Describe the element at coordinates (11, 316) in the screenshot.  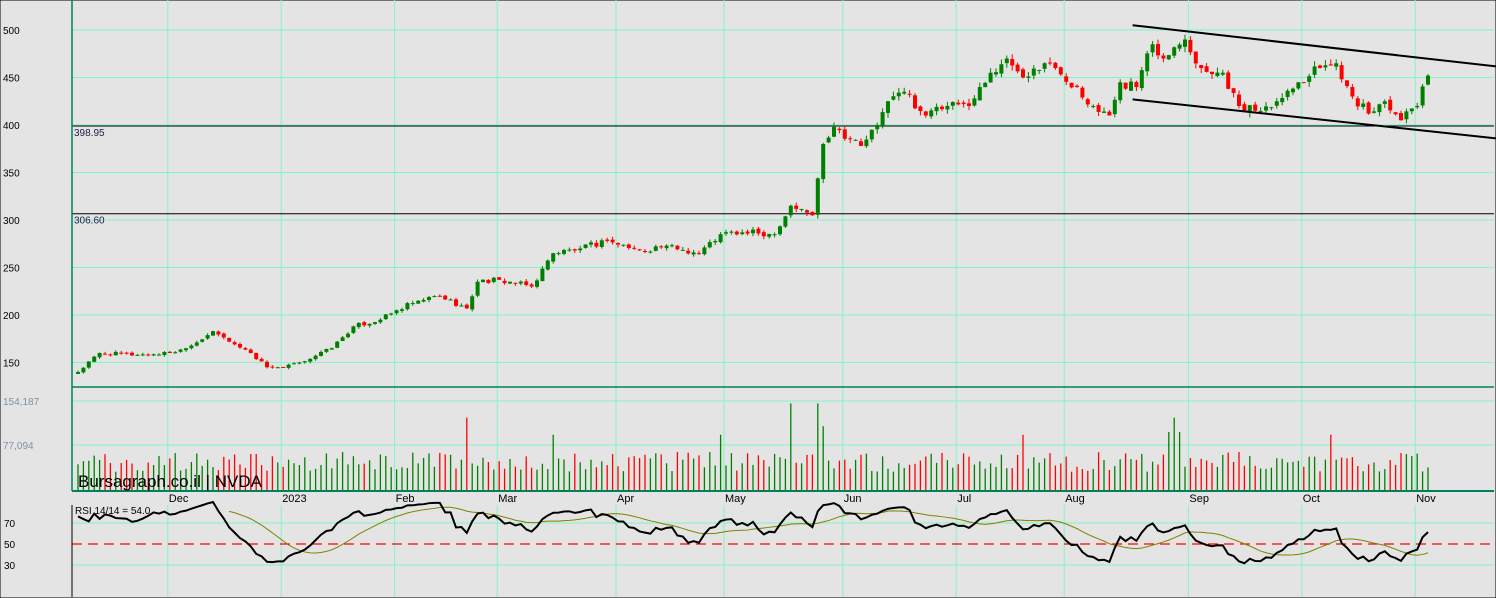
I see `price-tick-label: 200` at that location.